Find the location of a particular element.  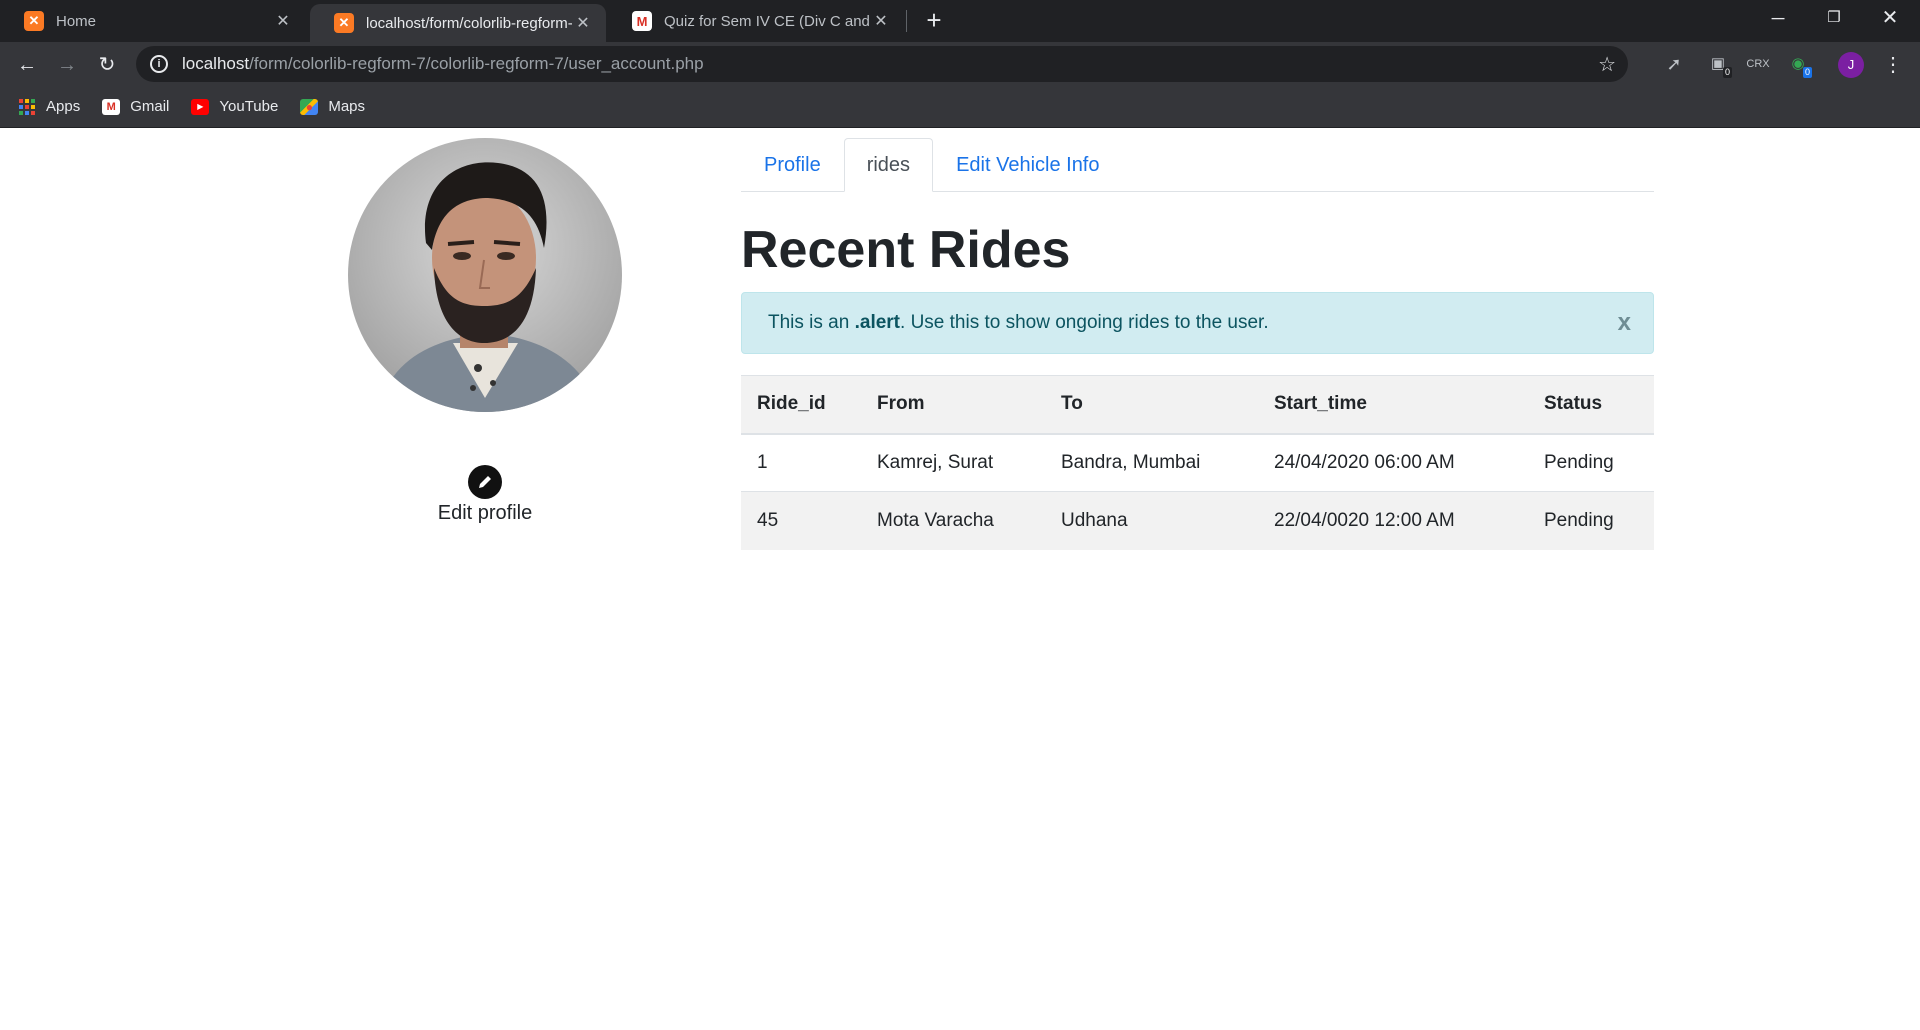

edit-profile-link: Edit profile is located at coordinates (485, 513).